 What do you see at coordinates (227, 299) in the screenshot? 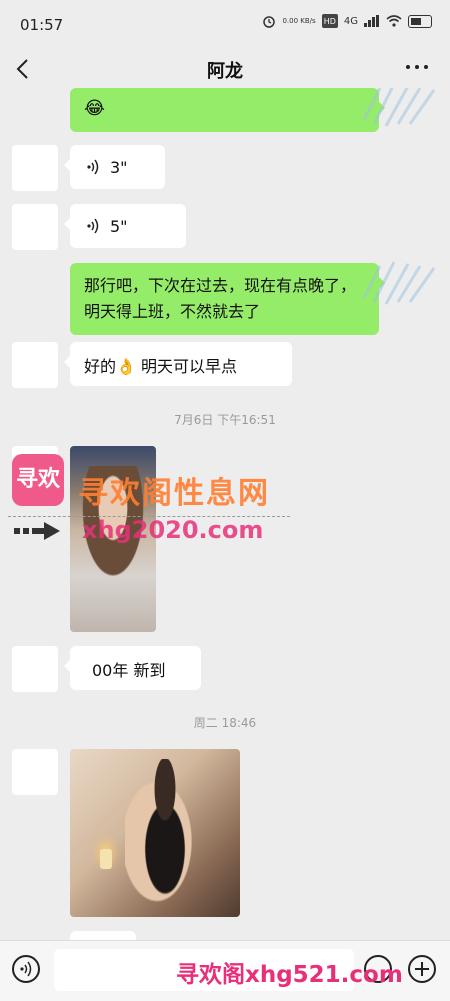
I see `message-sent: 那行吧，下次在过去，现在有点晚了，明天得上班，不然就去了` at bounding box center [227, 299].